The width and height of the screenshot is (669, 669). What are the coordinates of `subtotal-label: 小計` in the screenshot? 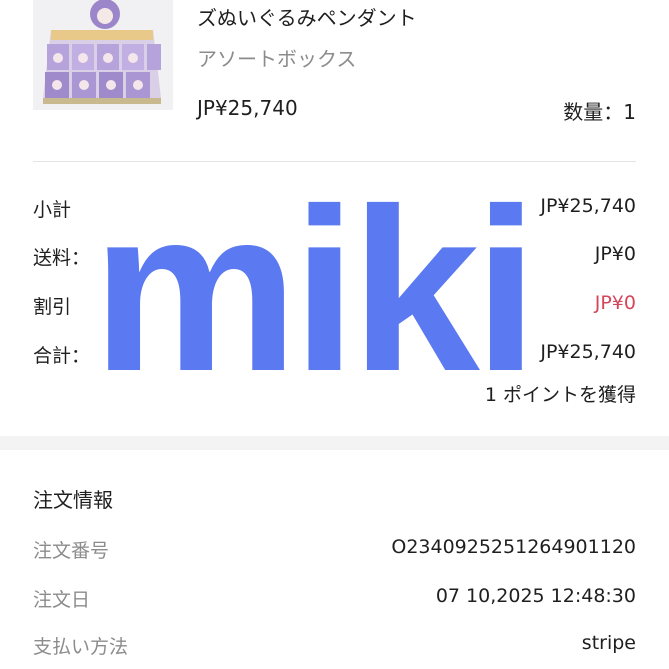 It's located at (52, 210).